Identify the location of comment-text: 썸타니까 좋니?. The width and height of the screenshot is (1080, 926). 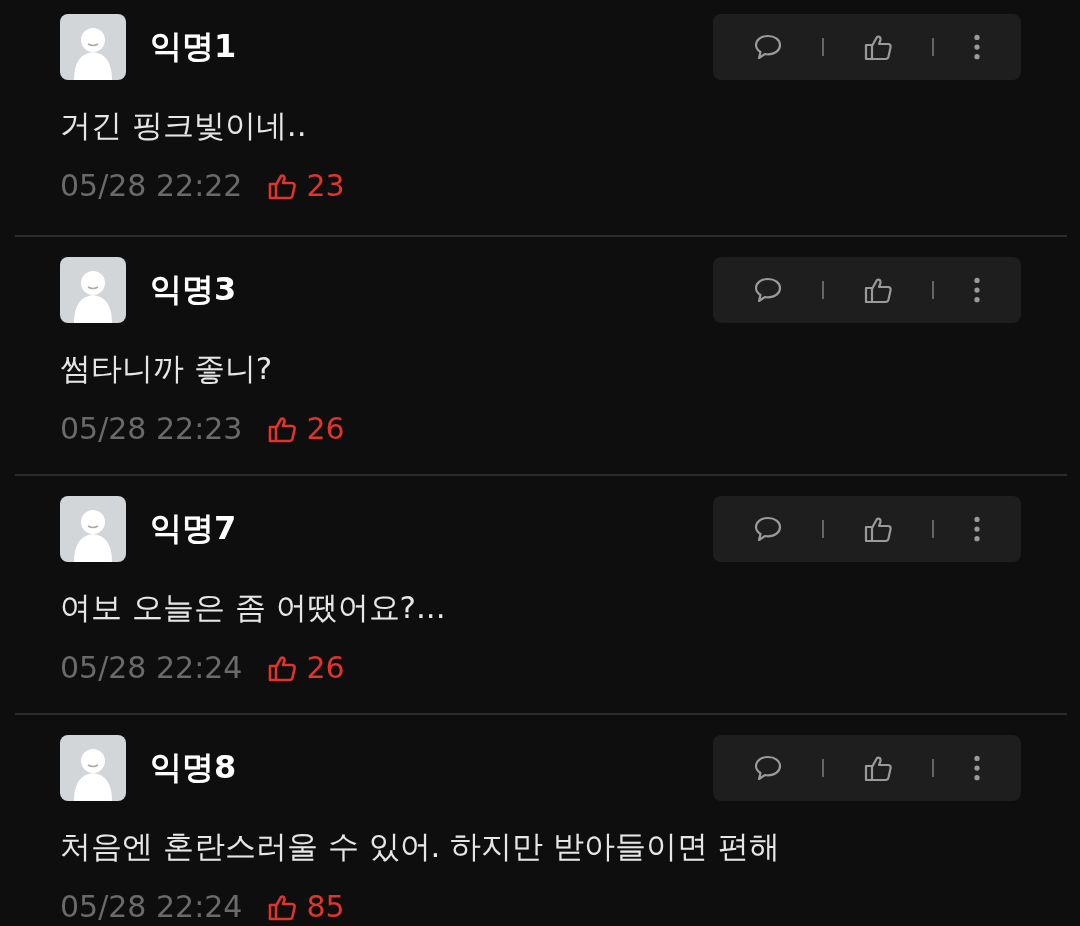
(167, 368).